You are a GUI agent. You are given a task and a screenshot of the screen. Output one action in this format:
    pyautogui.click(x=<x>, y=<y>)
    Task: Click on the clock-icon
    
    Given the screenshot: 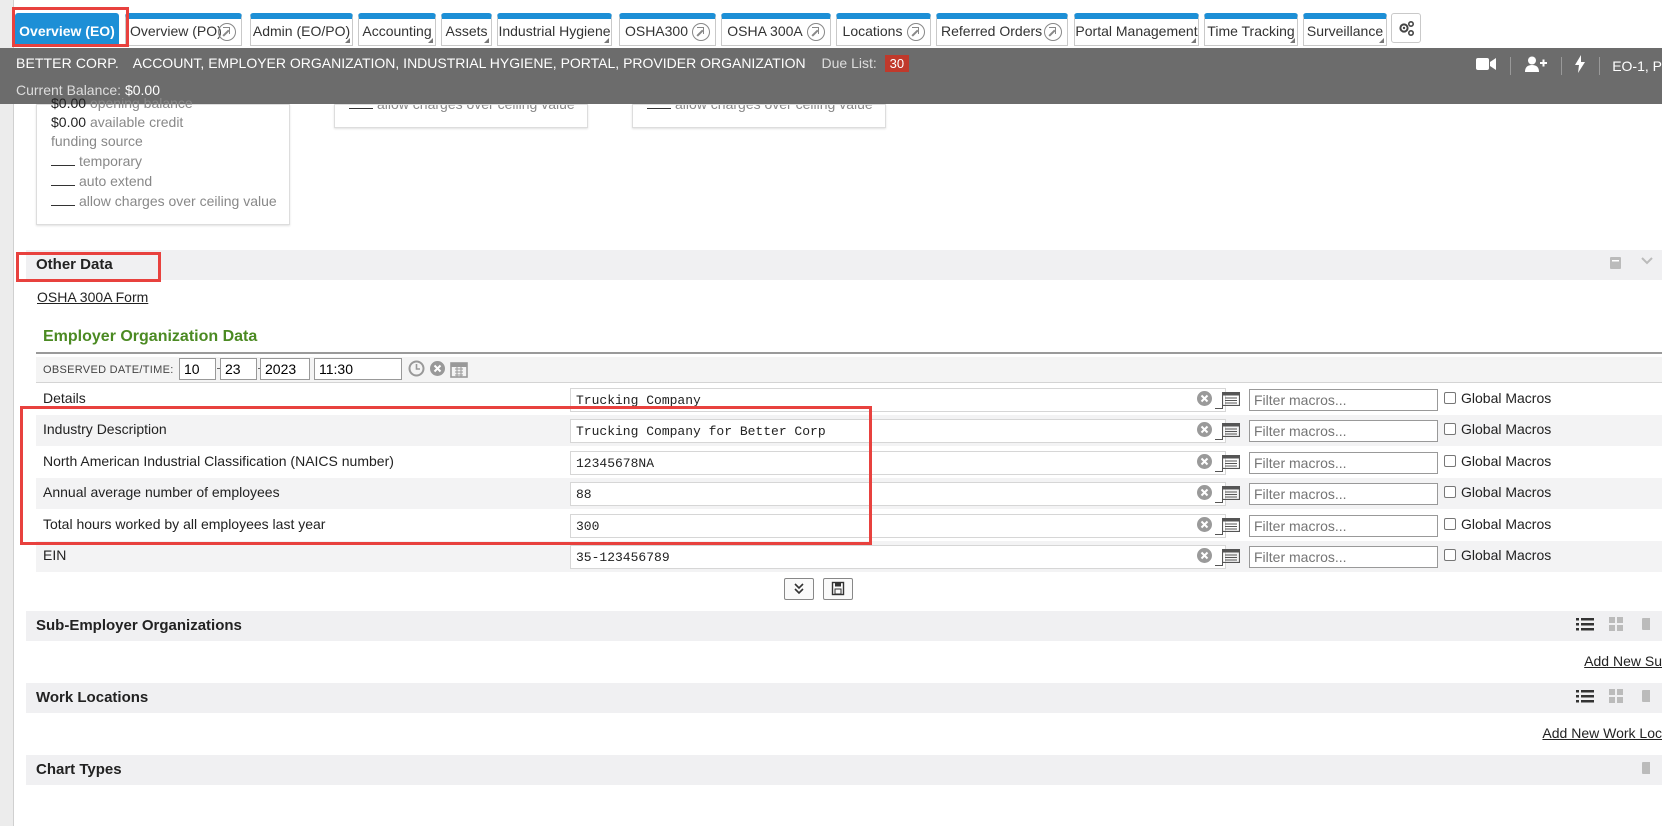 What is the action you would take?
    pyautogui.click(x=416, y=368)
    